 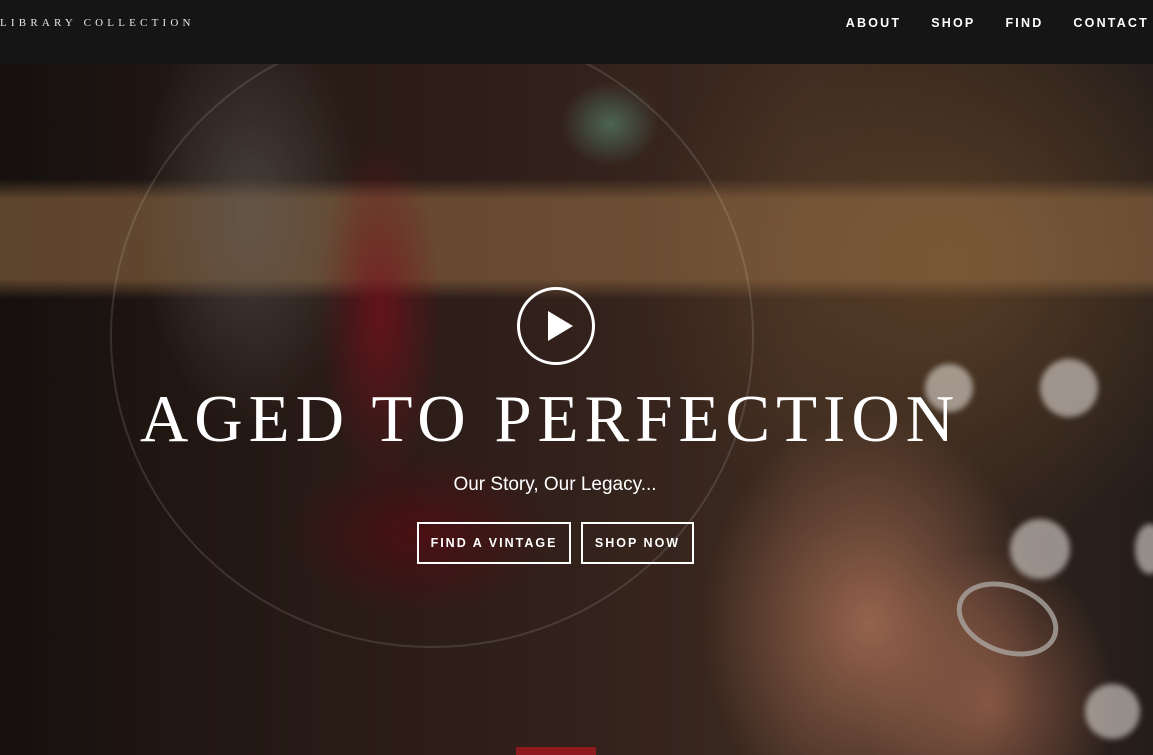 I want to click on nav-contact: CONTACT, so click(x=1111, y=23).